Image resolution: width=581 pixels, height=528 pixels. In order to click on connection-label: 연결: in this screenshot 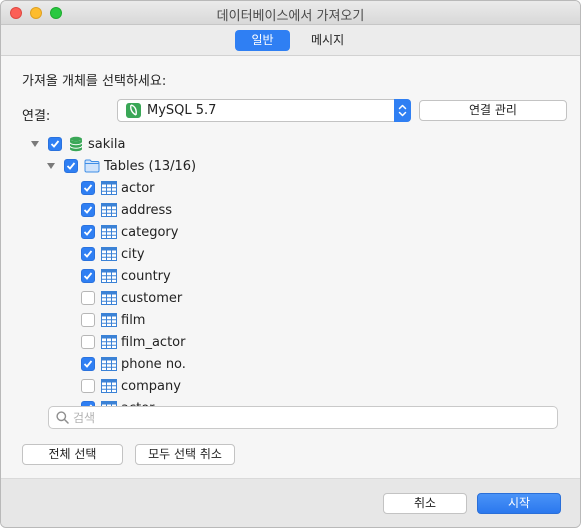, I will do `click(36, 116)`.